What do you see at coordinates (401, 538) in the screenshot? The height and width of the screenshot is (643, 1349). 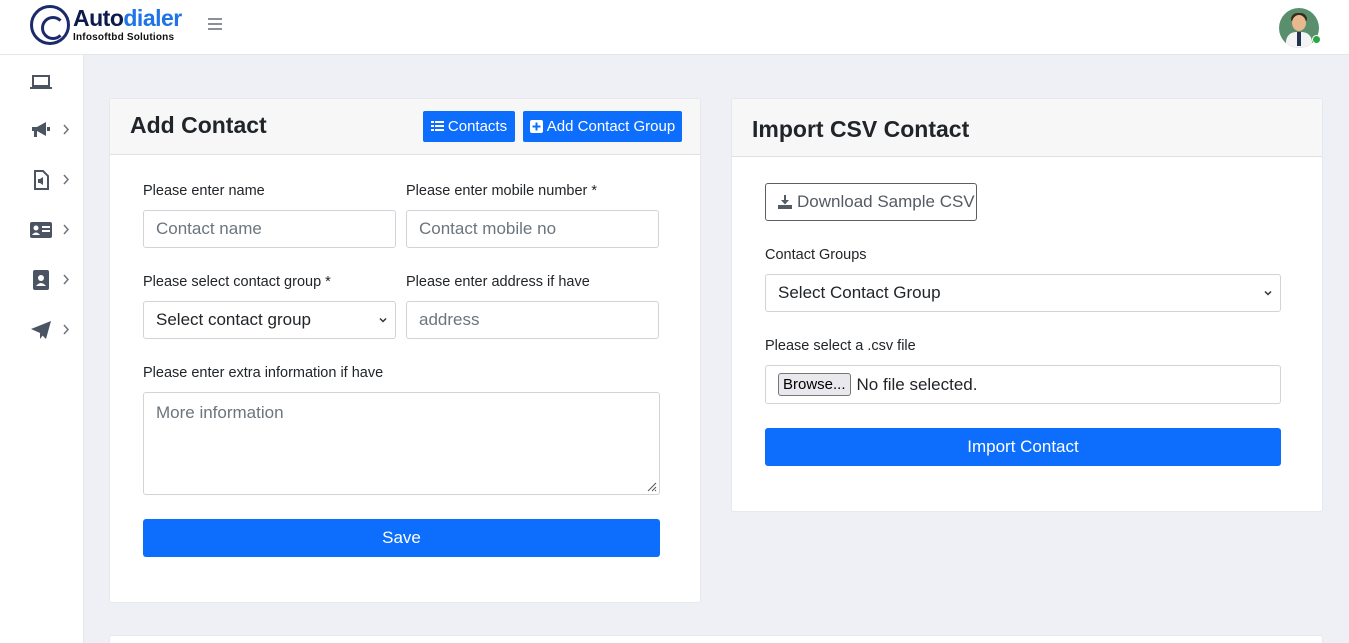 I see `save-button: Save` at bounding box center [401, 538].